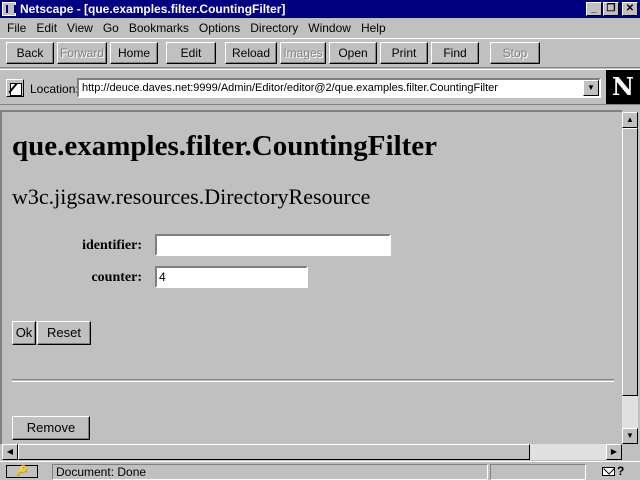 The height and width of the screenshot is (480, 640). I want to click on back-button: Back, so click(30, 53).